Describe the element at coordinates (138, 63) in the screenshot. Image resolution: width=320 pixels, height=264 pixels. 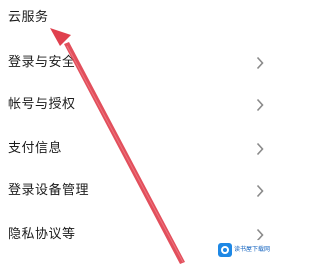
I see `menu-item-login-security: 登录与安全` at that location.